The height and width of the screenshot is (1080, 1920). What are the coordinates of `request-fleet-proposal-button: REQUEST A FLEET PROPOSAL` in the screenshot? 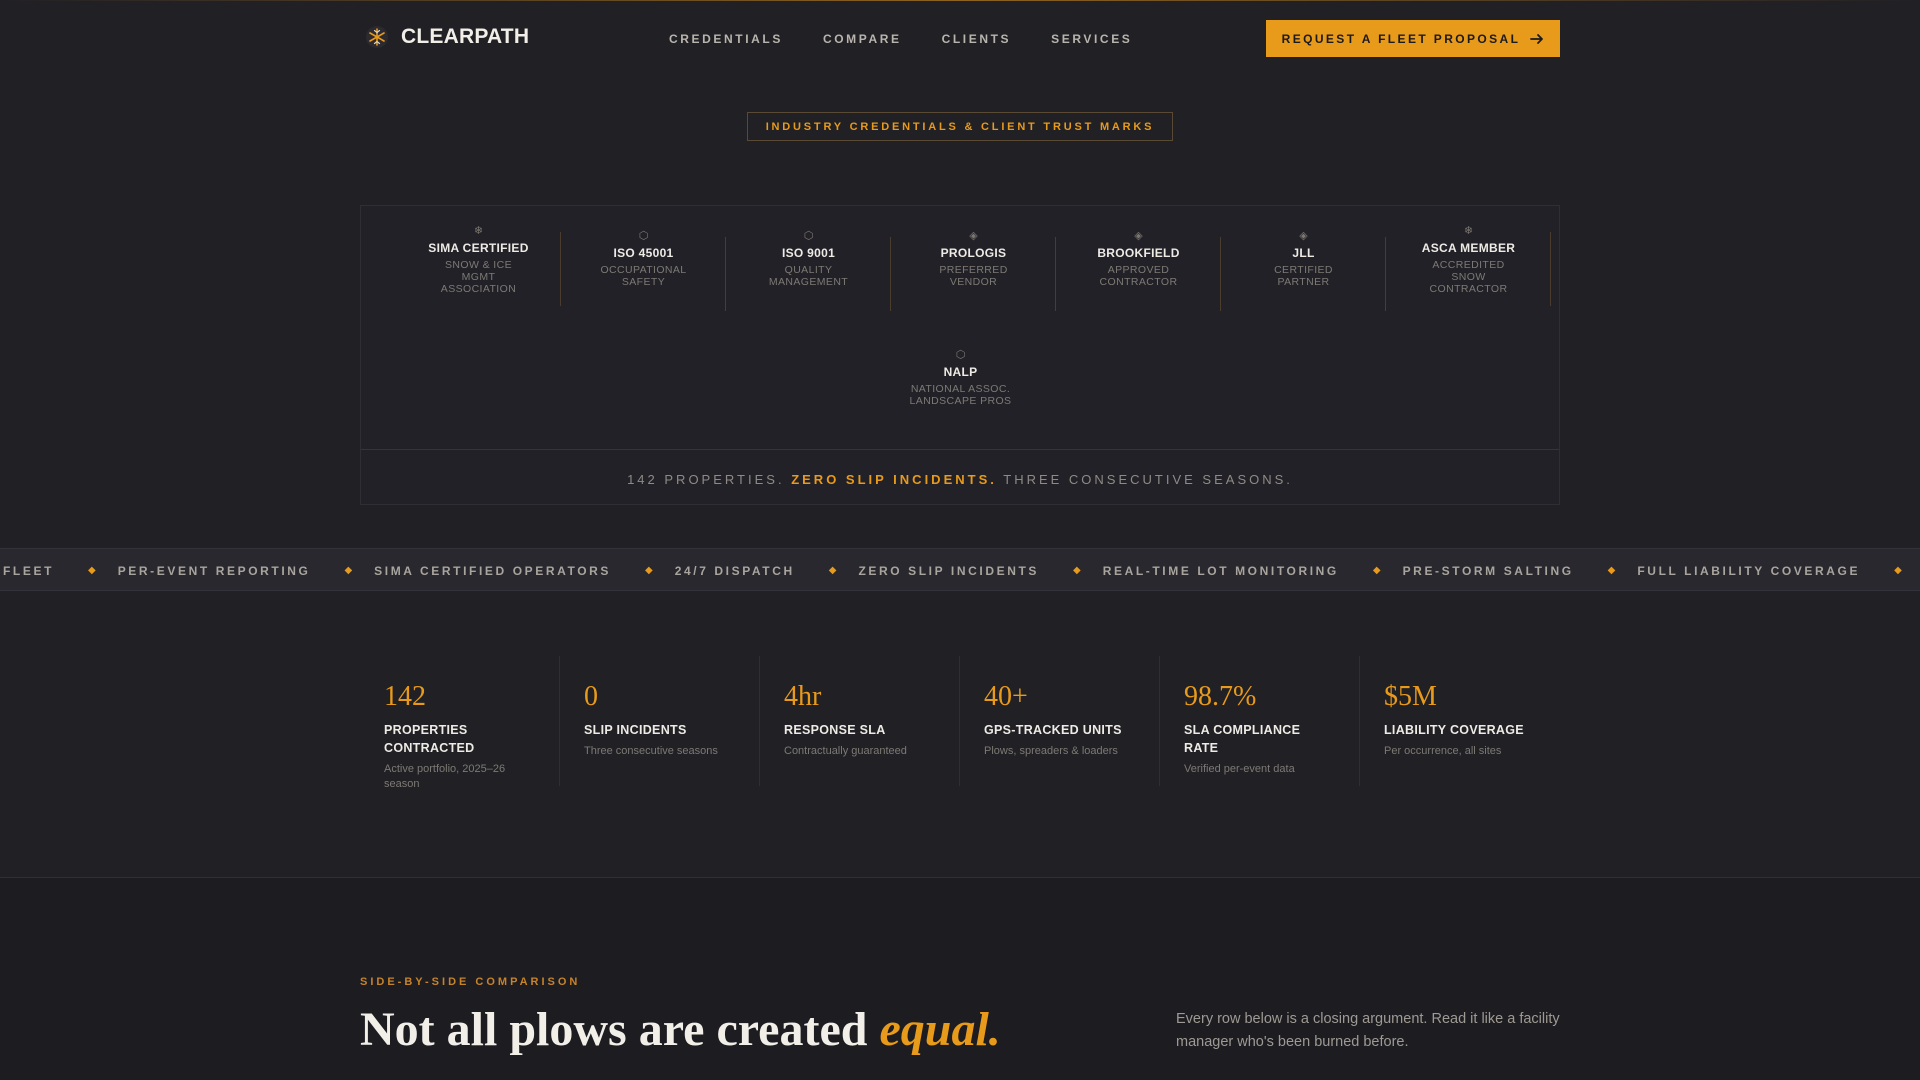 It's located at (1413, 38).